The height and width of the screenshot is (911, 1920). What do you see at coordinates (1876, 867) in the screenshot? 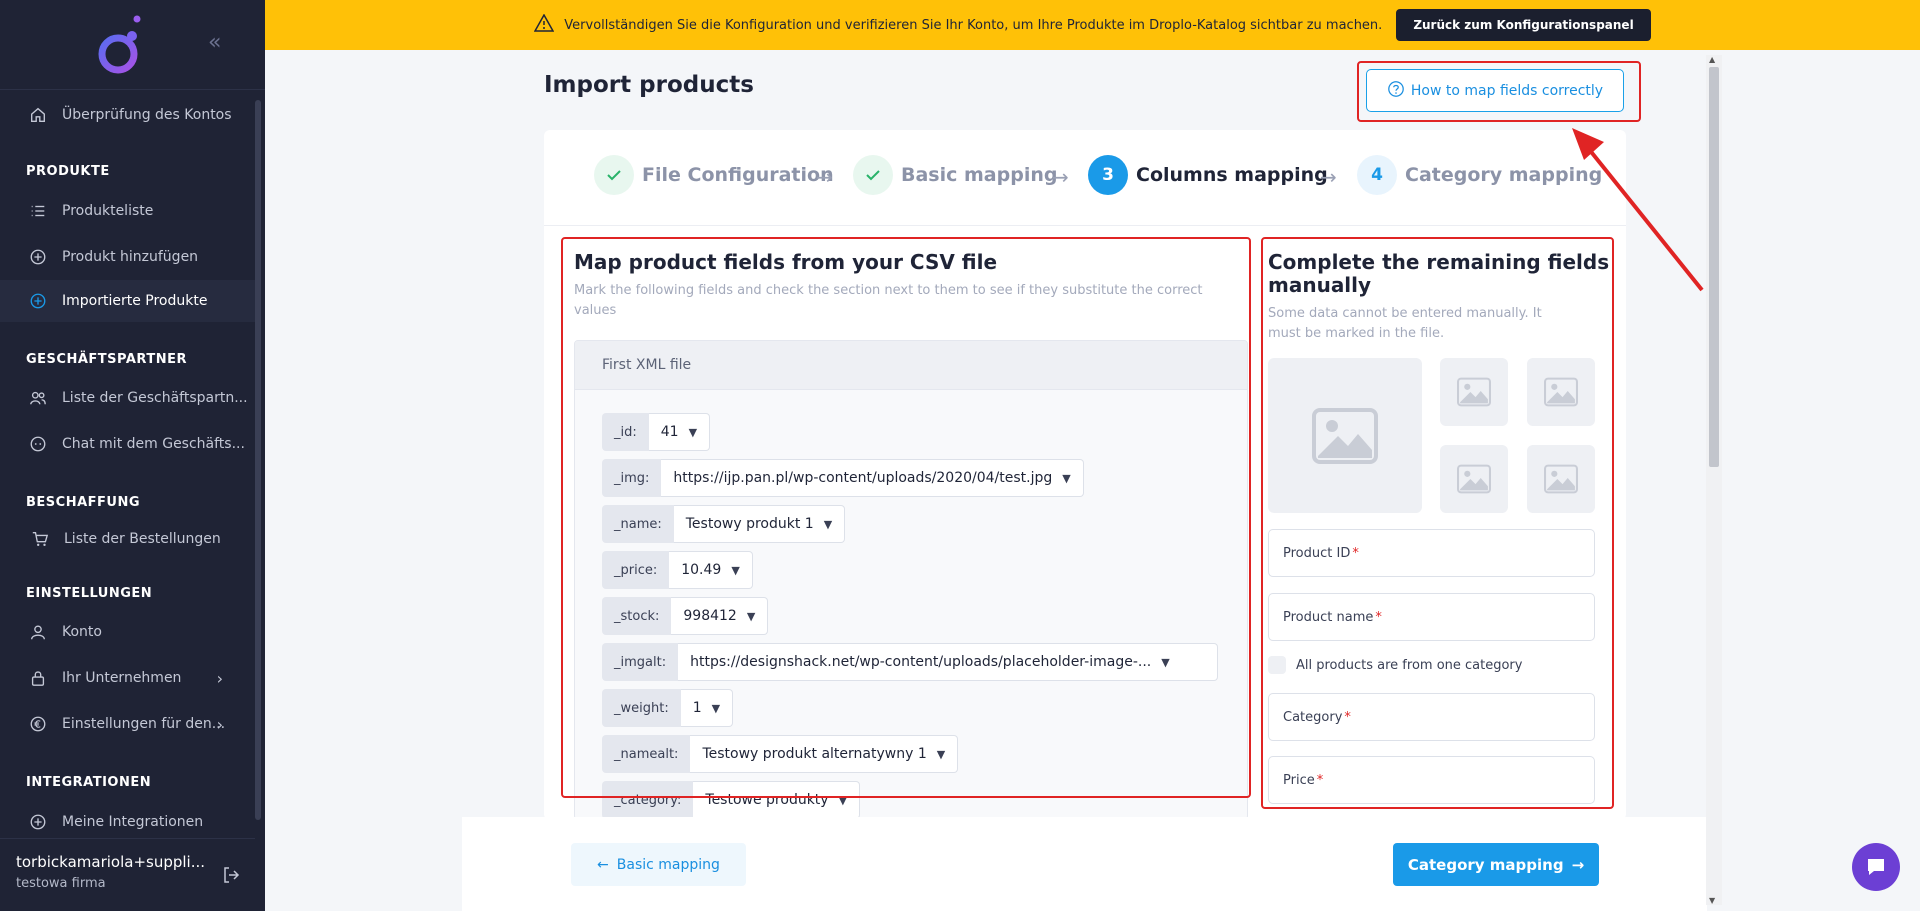
I see `chat-launcher` at bounding box center [1876, 867].